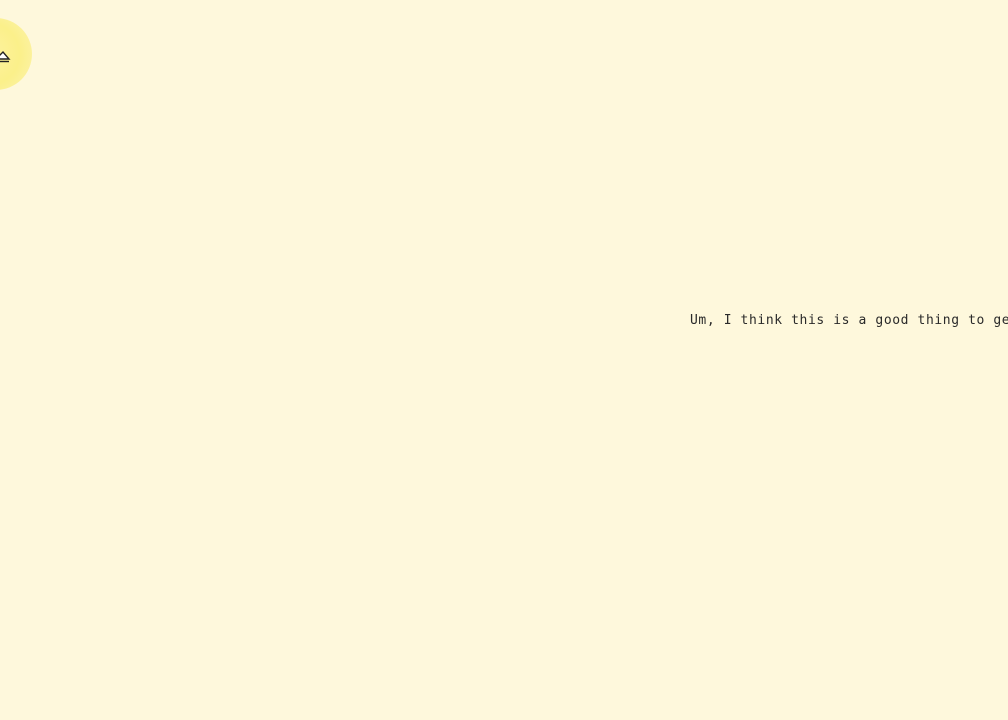 The width and height of the screenshot is (1008, 720). What do you see at coordinates (849, 320) in the screenshot?
I see `dialogue-text: Um, I think this is a good thing to ge` at bounding box center [849, 320].